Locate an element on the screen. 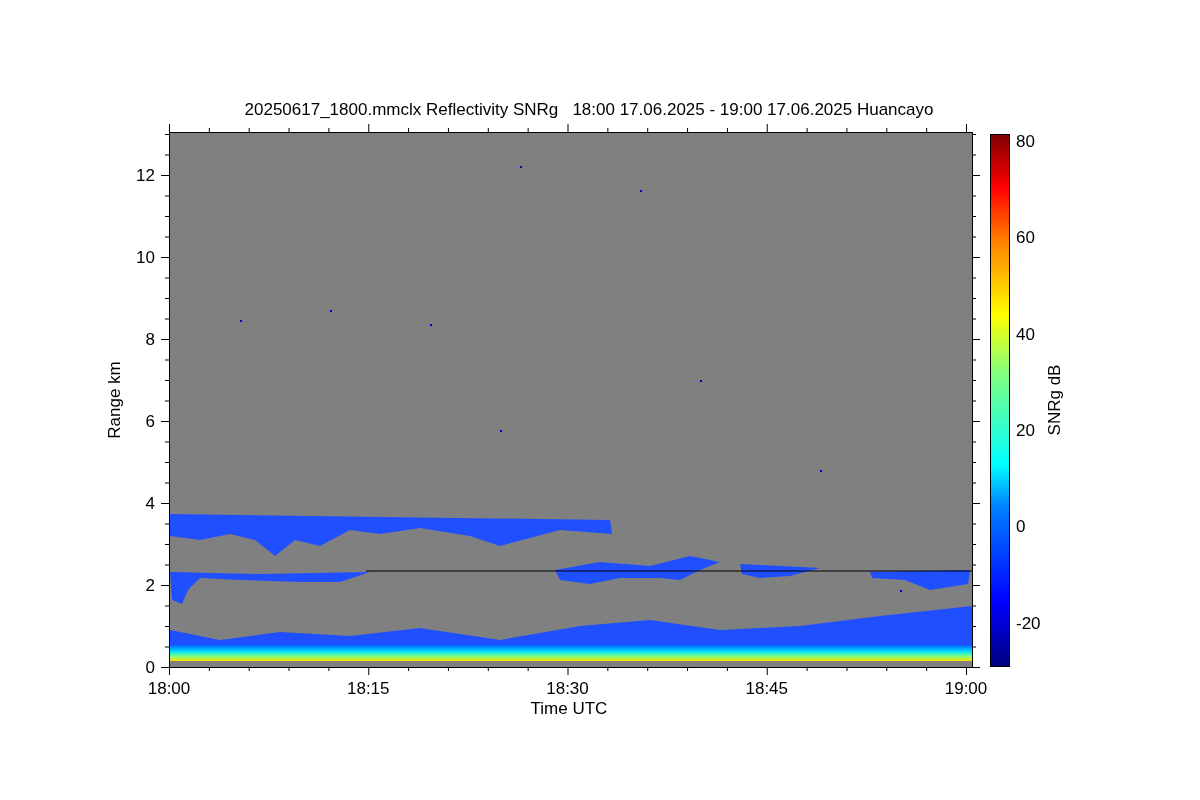  tick-label: 12 is located at coordinates (145, 175).